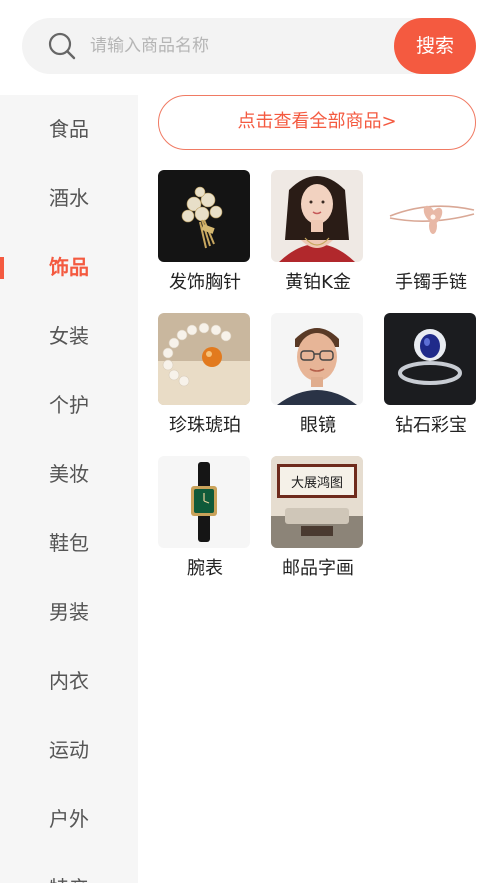  Describe the element at coordinates (69, 750) in the screenshot. I see `sidebar-item-sports: 运动` at that location.